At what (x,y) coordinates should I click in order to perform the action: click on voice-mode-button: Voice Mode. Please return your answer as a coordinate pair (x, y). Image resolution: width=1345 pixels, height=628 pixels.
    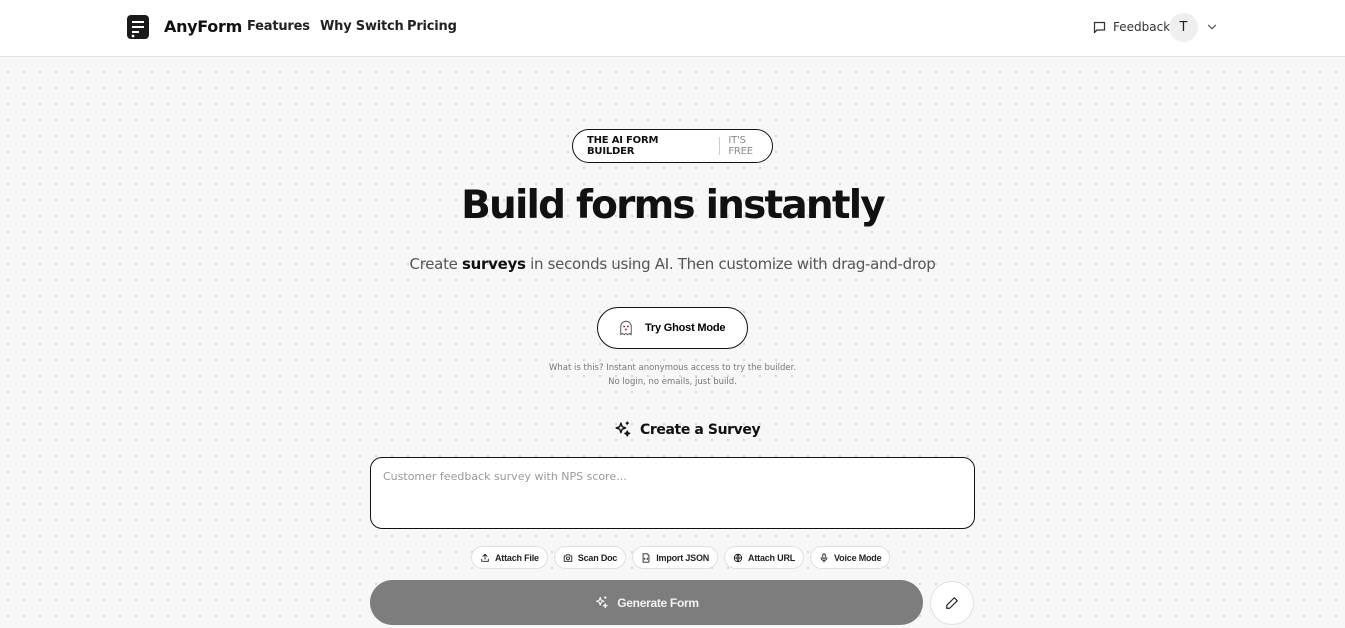
    Looking at the image, I should click on (850, 557).